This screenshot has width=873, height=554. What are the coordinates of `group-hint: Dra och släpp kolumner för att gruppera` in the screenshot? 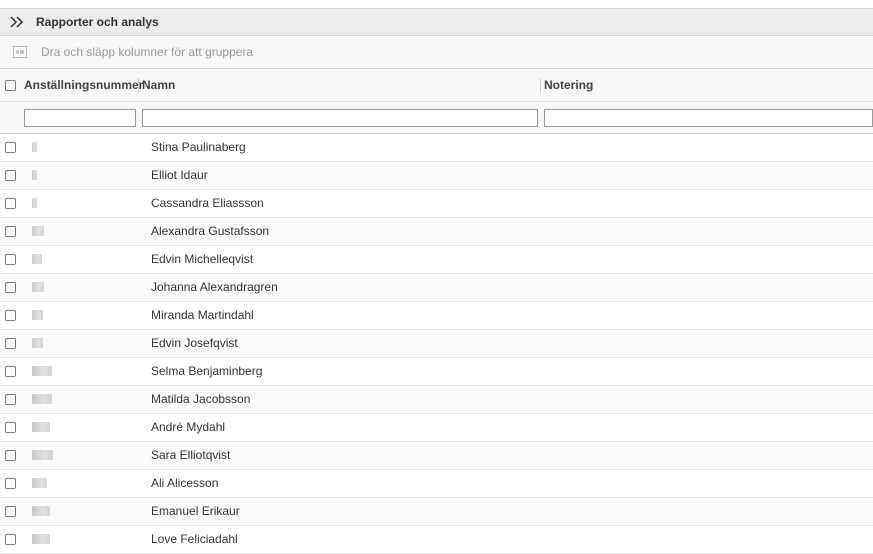 It's located at (147, 52).